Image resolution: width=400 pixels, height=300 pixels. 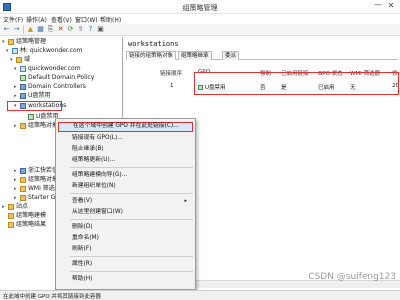 What do you see at coordinates (200, 19) in the screenshot?
I see `menu-bar: 文件(F) 操作(A) 查看(V) 窗口(W) 帮助(H)` at bounding box center [200, 19].